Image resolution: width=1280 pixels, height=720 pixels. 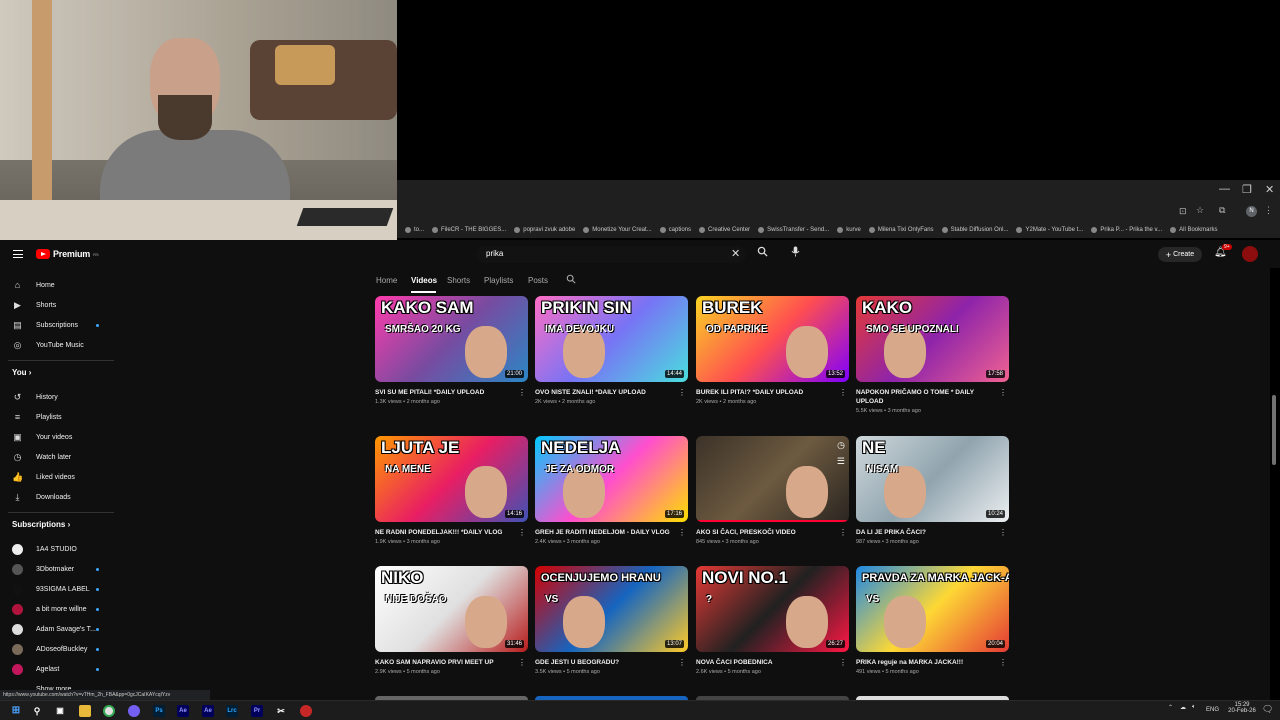 I want to click on sidebar-item: ≡ Playlists, so click(x=57, y=417).